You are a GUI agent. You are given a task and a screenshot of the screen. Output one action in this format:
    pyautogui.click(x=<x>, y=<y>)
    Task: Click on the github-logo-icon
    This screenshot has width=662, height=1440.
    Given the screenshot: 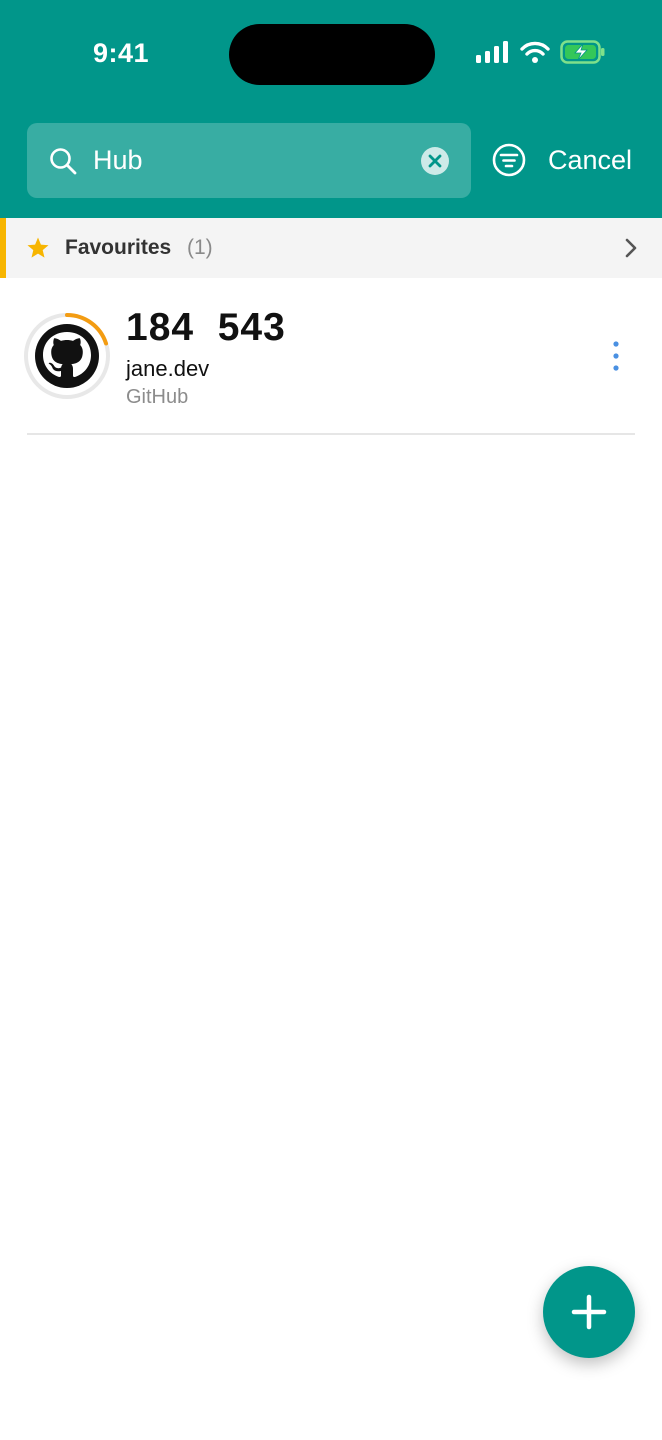 What is the action you would take?
    pyautogui.click(x=67, y=356)
    